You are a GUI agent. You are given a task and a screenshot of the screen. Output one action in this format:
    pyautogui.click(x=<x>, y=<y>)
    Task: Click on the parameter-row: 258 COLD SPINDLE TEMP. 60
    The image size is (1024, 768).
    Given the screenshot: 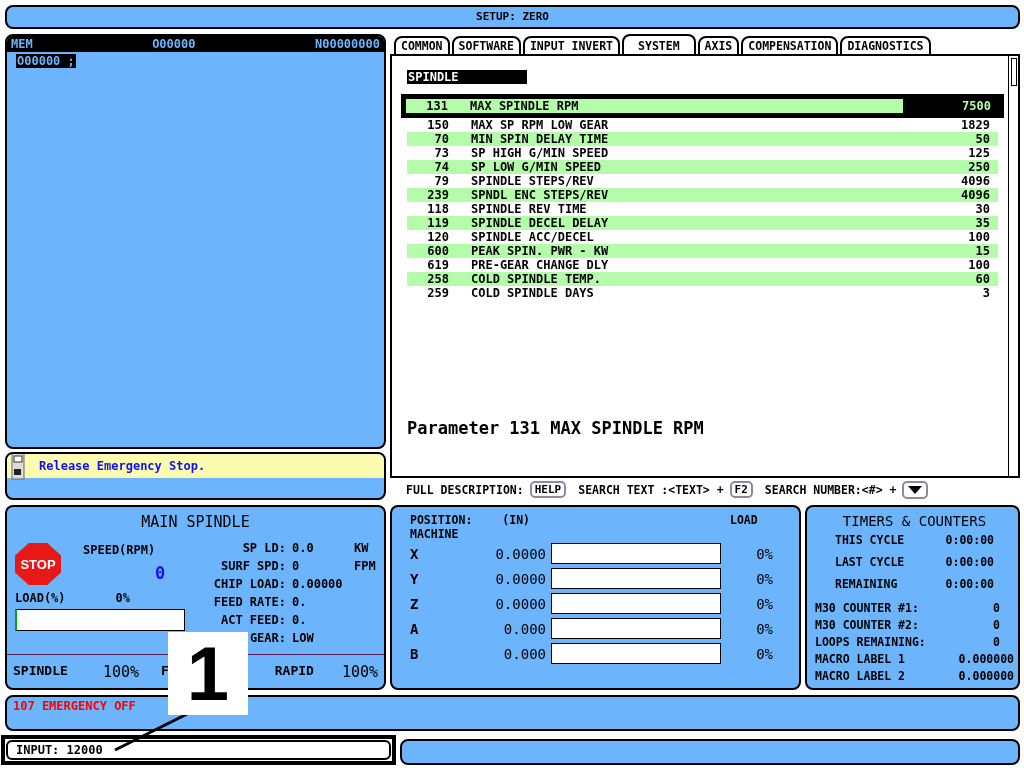 What is the action you would take?
    pyautogui.click(x=702, y=278)
    